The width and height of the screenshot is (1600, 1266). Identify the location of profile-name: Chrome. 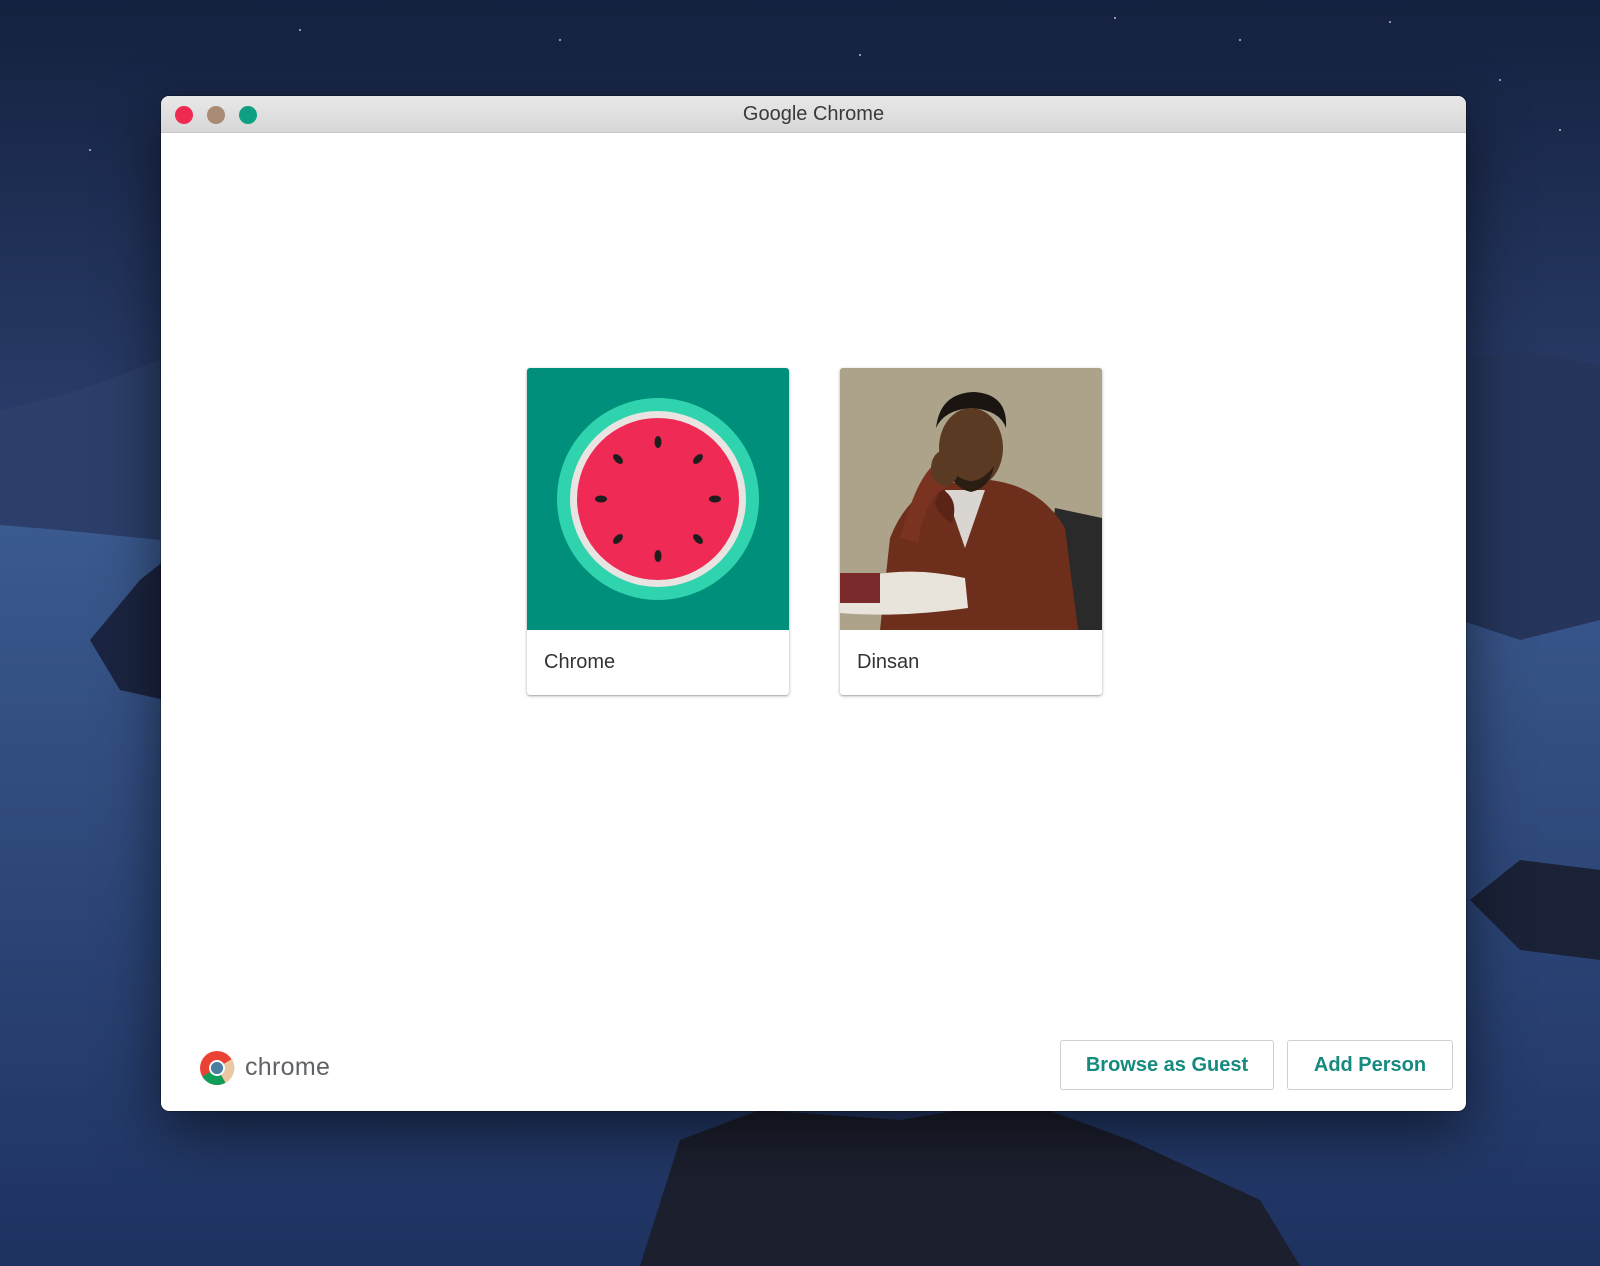
(580, 662).